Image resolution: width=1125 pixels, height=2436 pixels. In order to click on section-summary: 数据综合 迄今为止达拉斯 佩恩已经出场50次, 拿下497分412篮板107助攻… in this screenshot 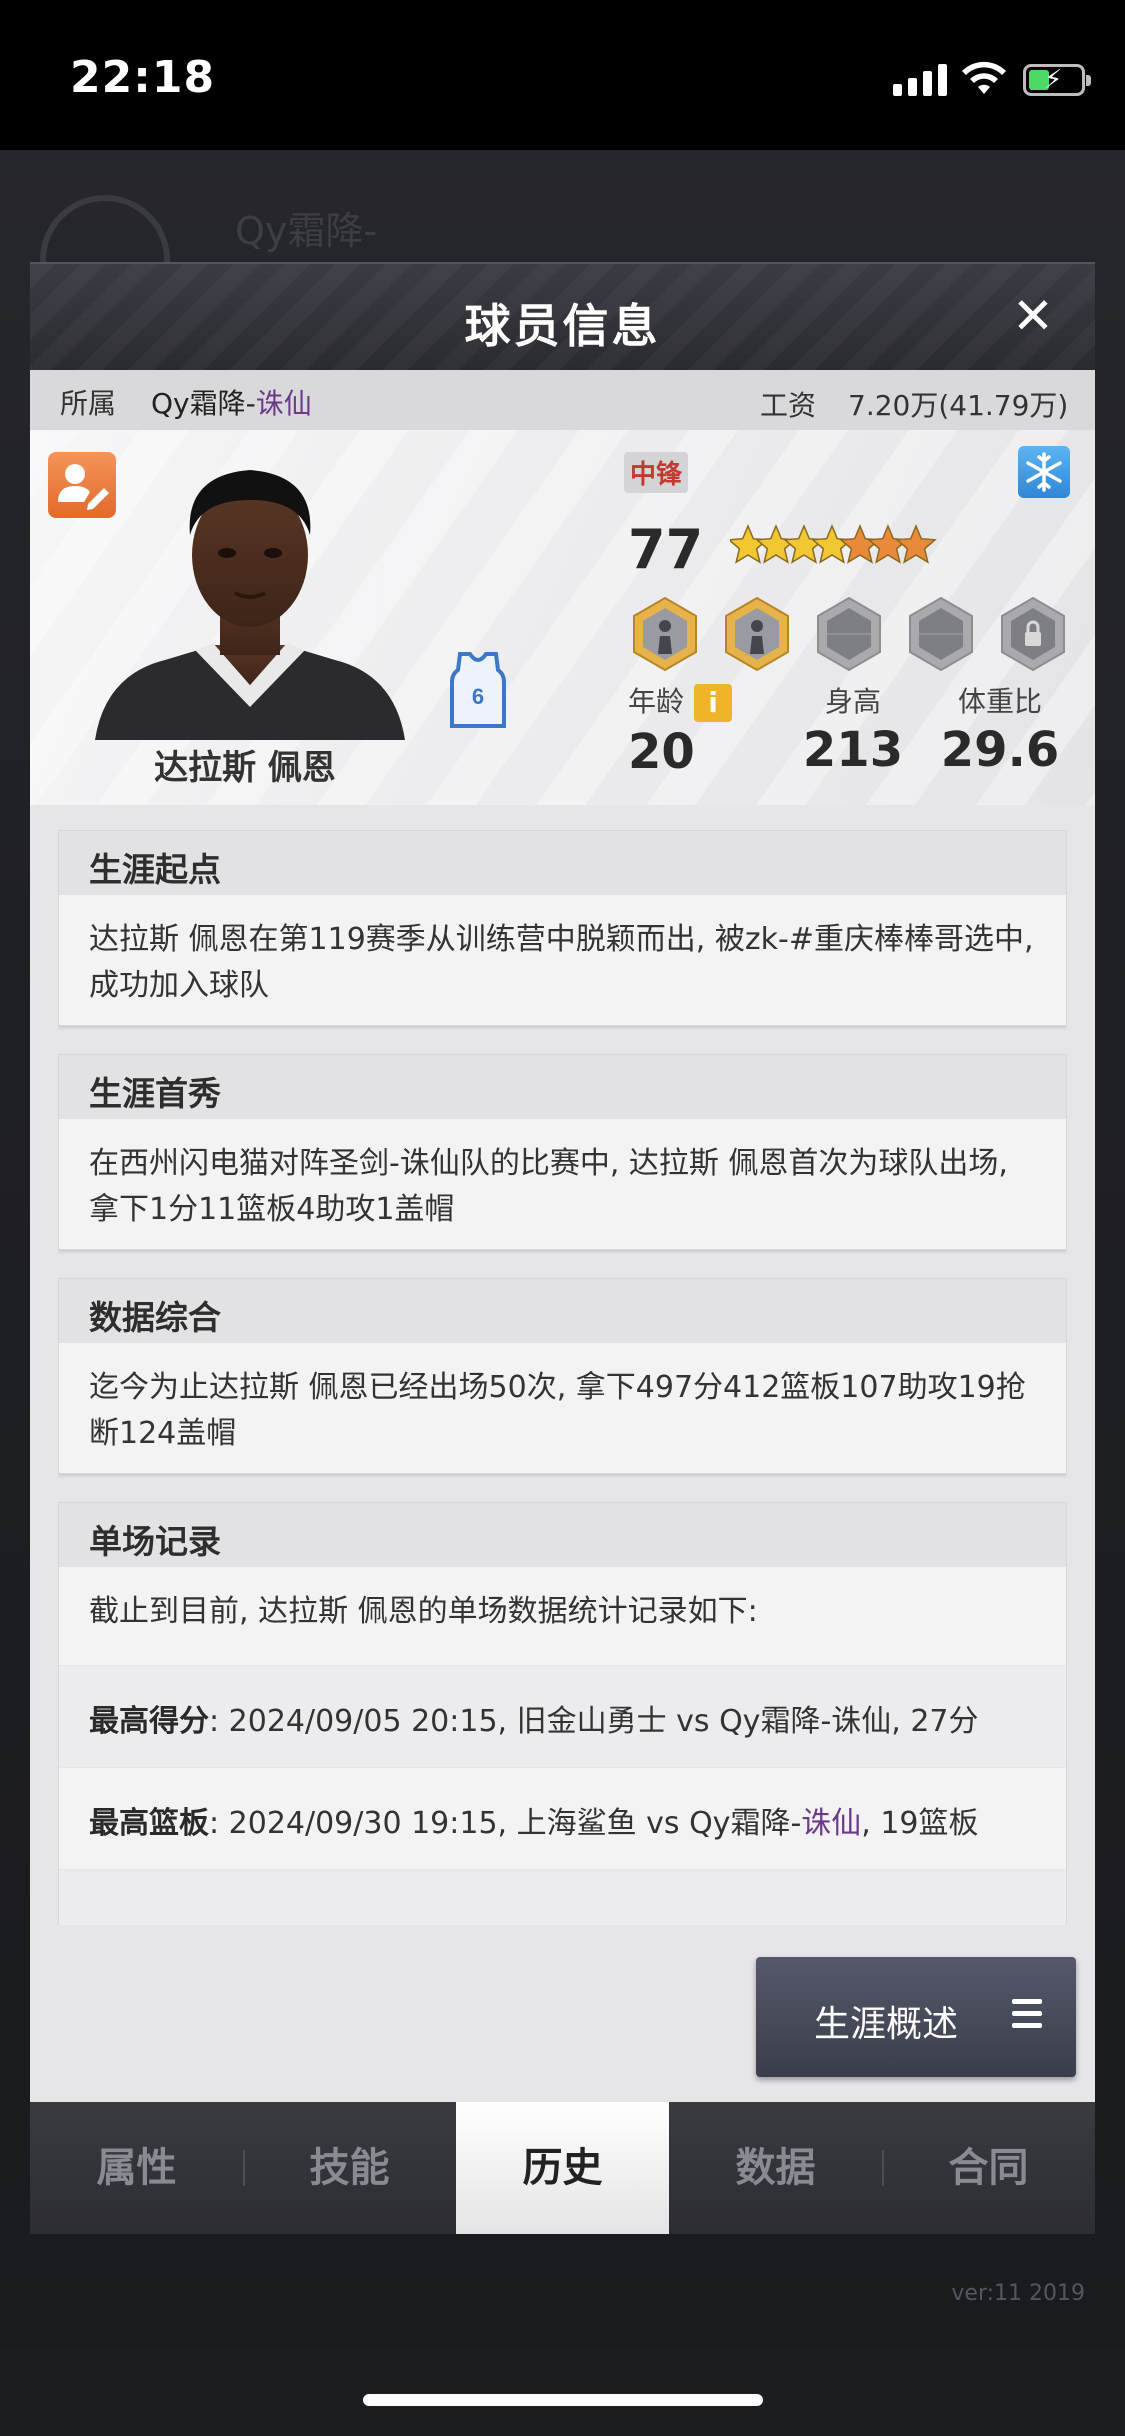, I will do `click(562, 1376)`.